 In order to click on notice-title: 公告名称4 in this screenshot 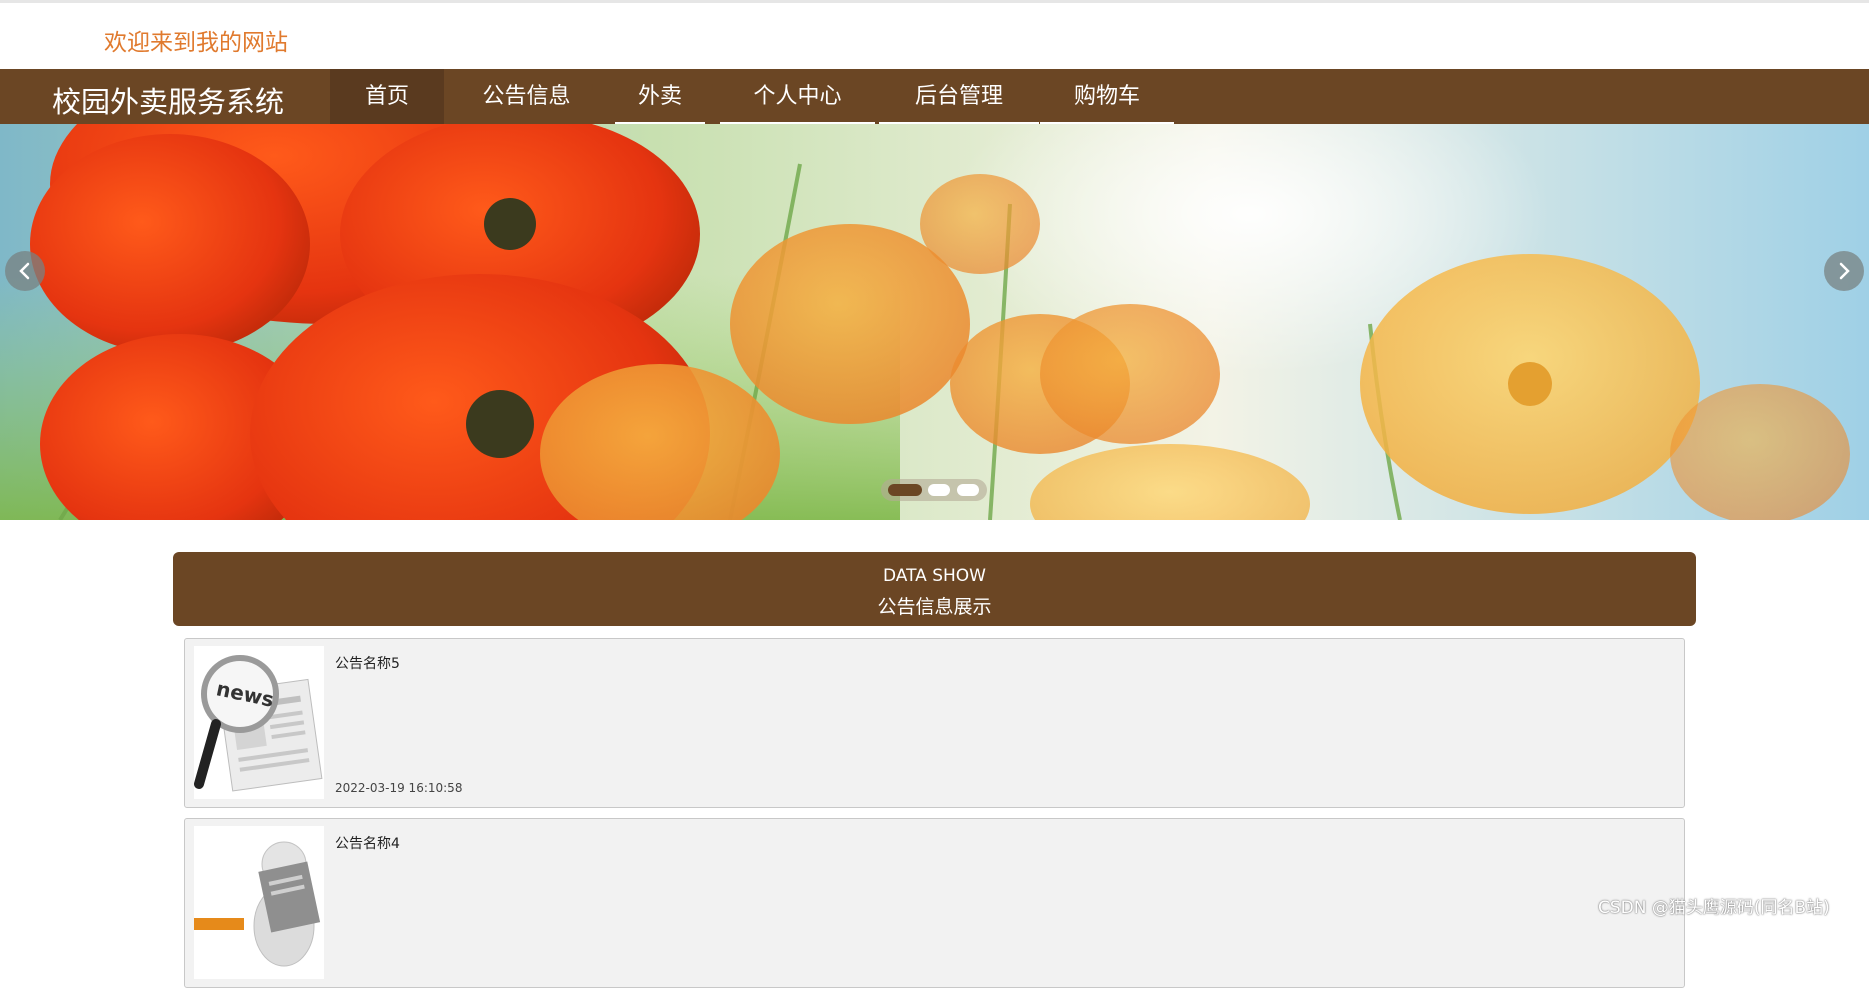, I will do `click(367, 844)`.